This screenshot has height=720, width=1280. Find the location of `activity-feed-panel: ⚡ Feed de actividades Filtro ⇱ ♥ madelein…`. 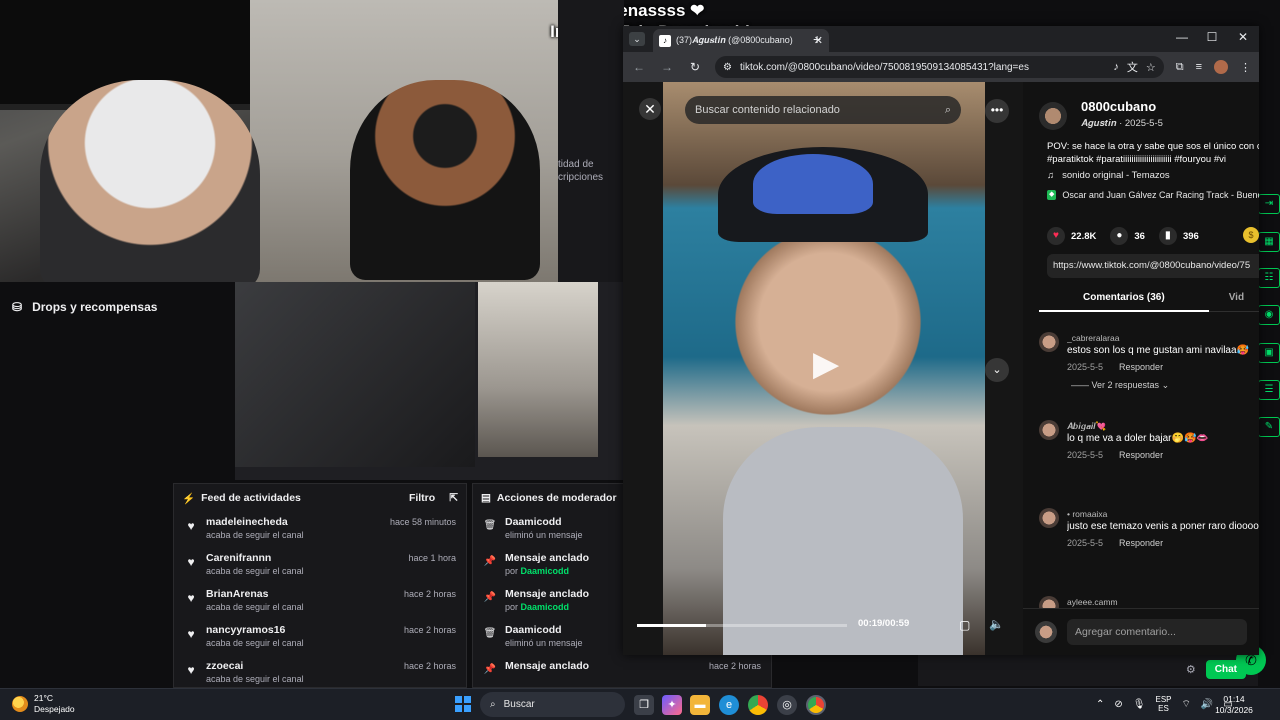

activity-feed-panel: ⚡ Feed de actividades Filtro ⇱ ♥ madelein… is located at coordinates (320, 585).